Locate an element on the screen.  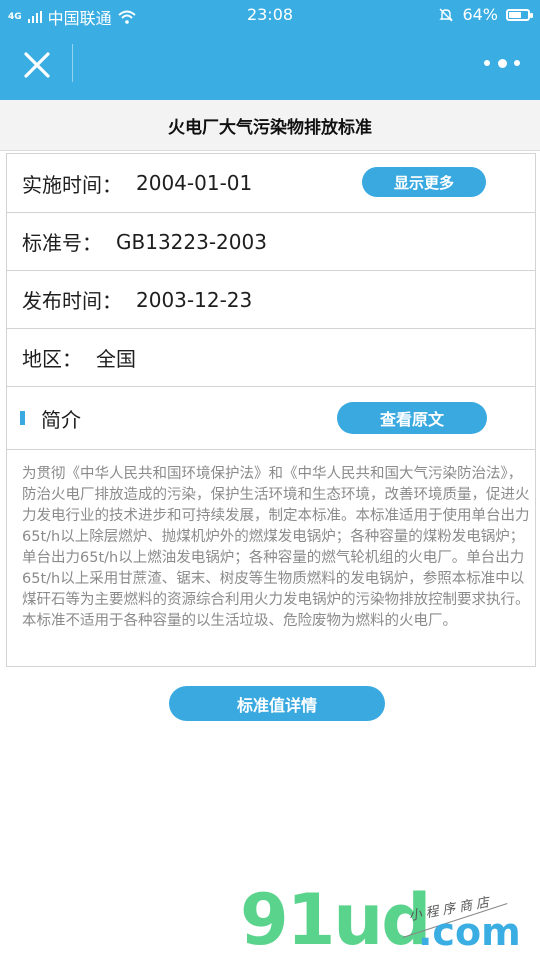
view-original-button: 查看原文 is located at coordinates (412, 418).